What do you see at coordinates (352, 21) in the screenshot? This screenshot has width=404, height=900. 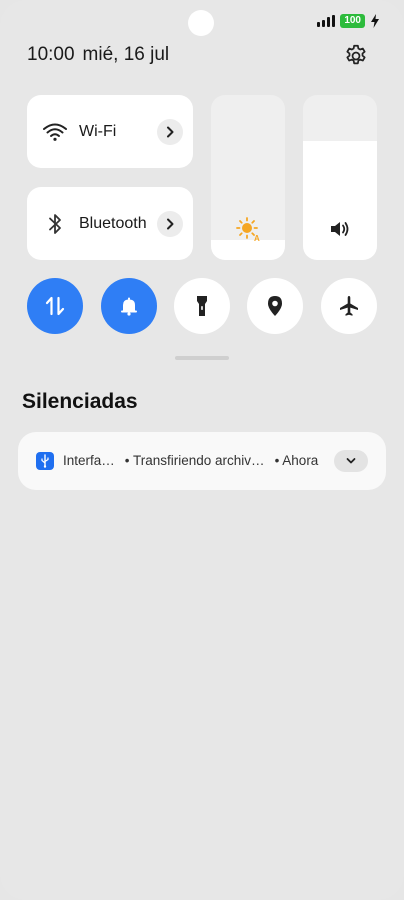 I see `battery-level: 100` at bounding box center [352, 21].